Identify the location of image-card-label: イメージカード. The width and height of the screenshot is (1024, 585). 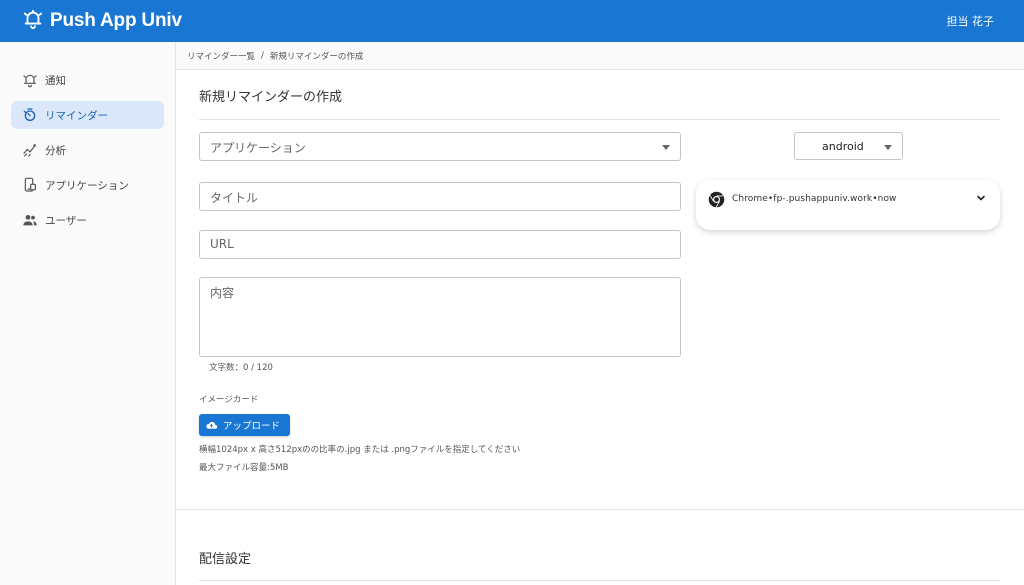
(229, 400).